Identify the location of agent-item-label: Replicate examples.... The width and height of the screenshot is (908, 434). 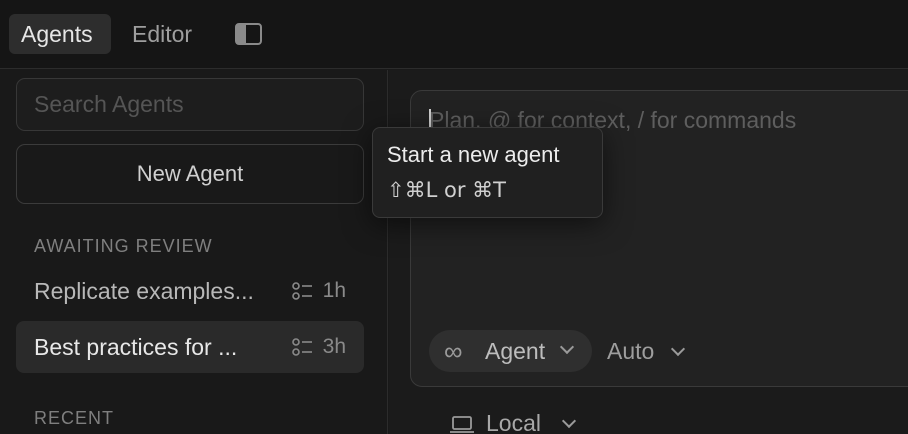
(144, 291).